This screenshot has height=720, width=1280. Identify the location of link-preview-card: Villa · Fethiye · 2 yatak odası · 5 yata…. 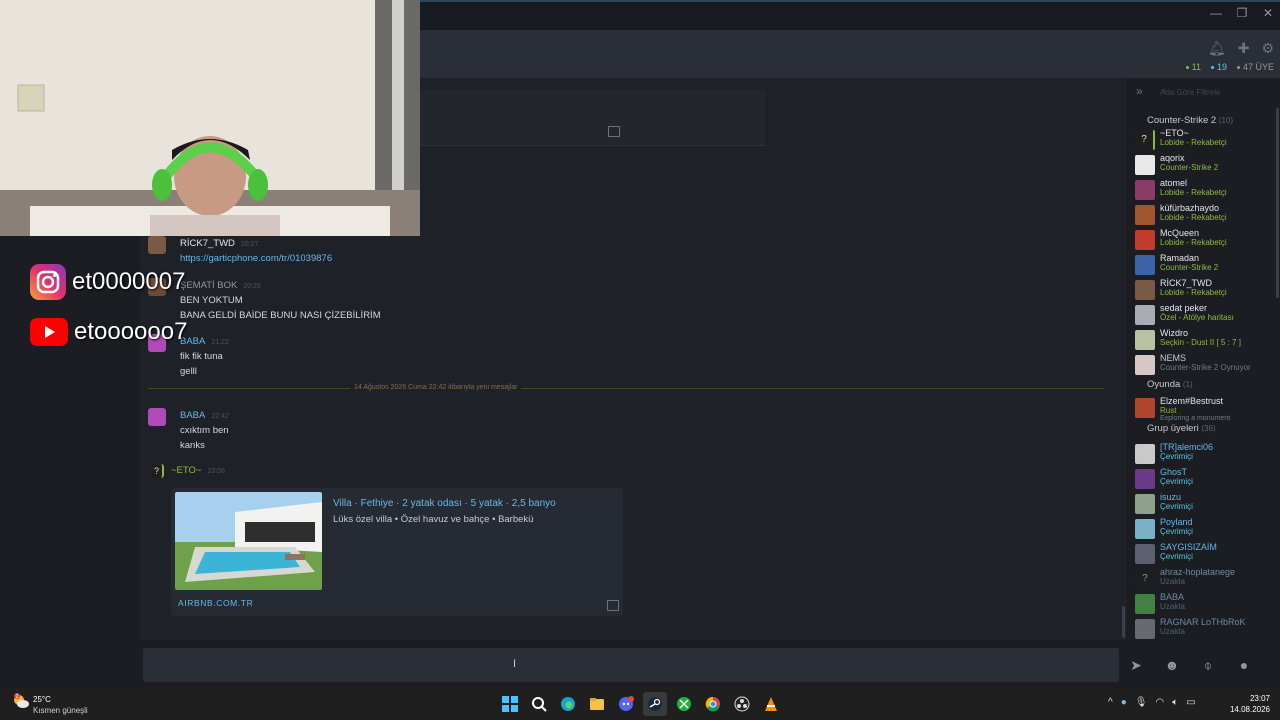
(397, 552).